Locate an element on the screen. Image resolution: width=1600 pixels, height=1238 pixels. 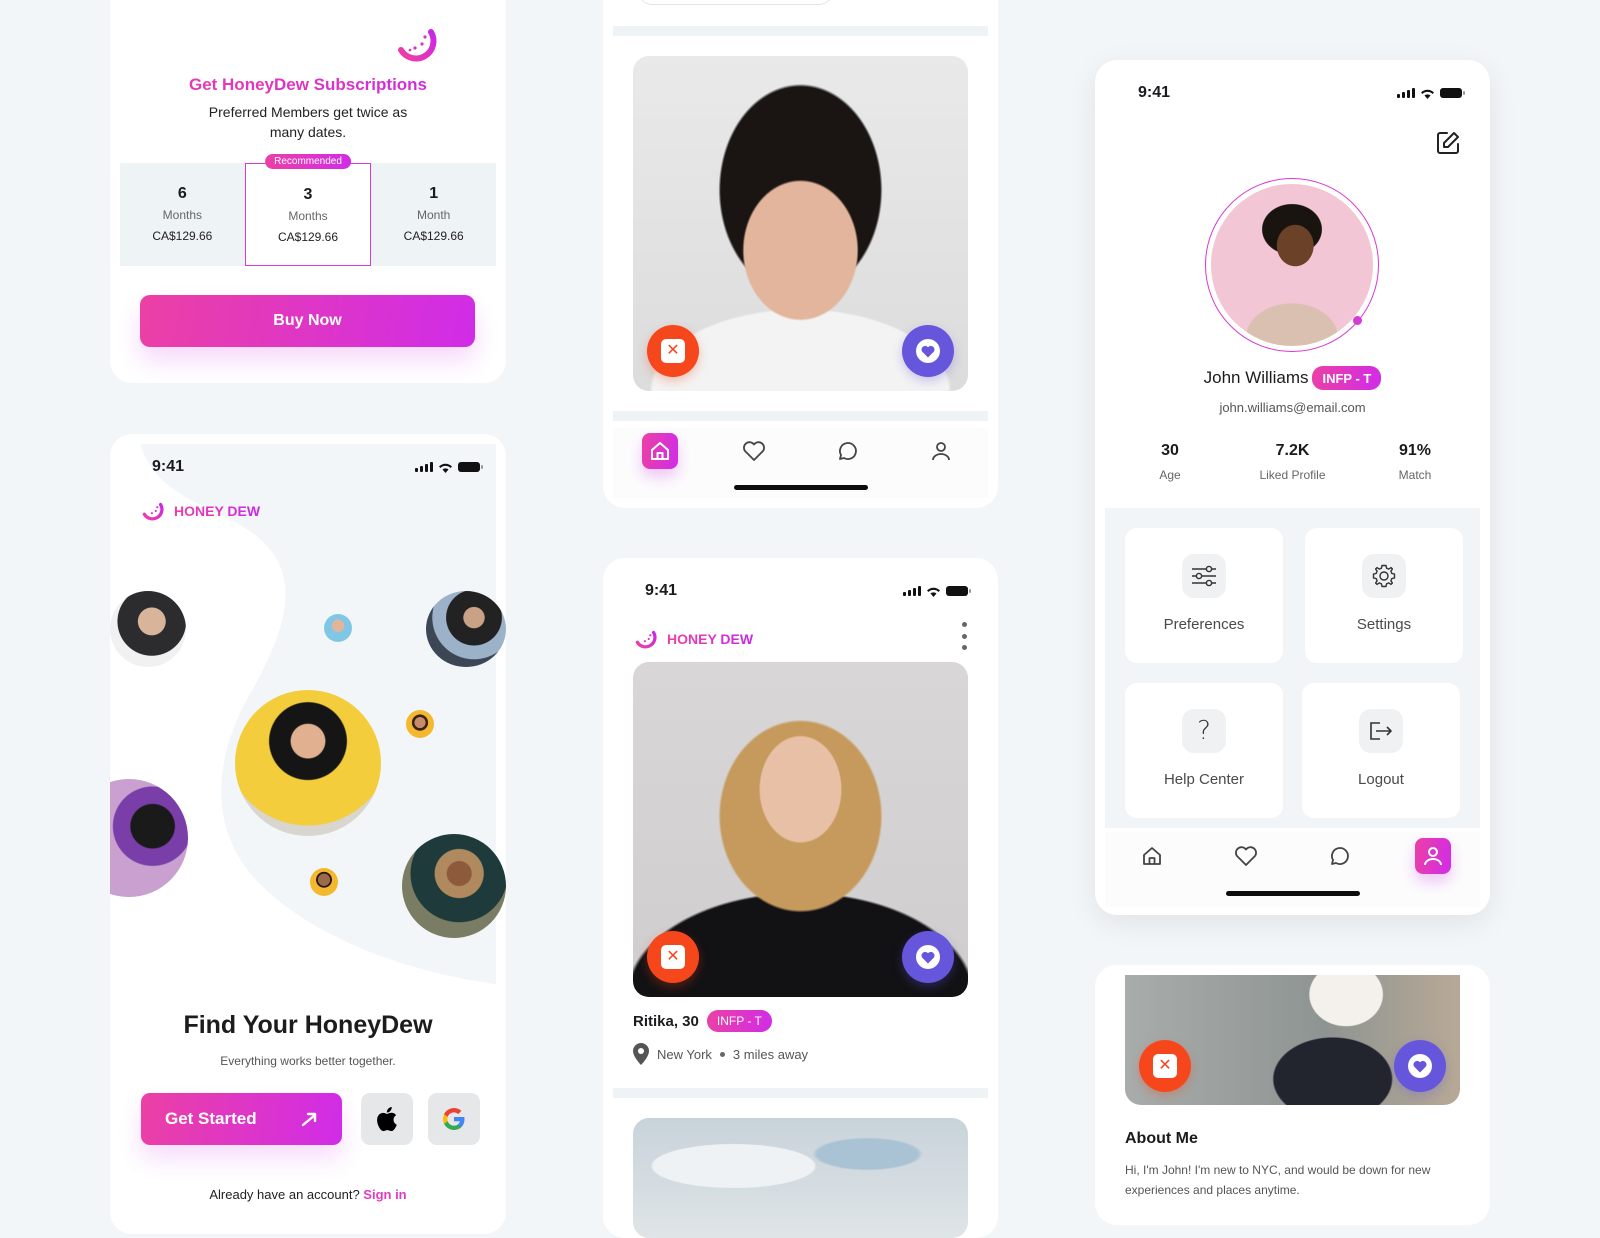
heart-icon is located at coordinates (1420, 1066).